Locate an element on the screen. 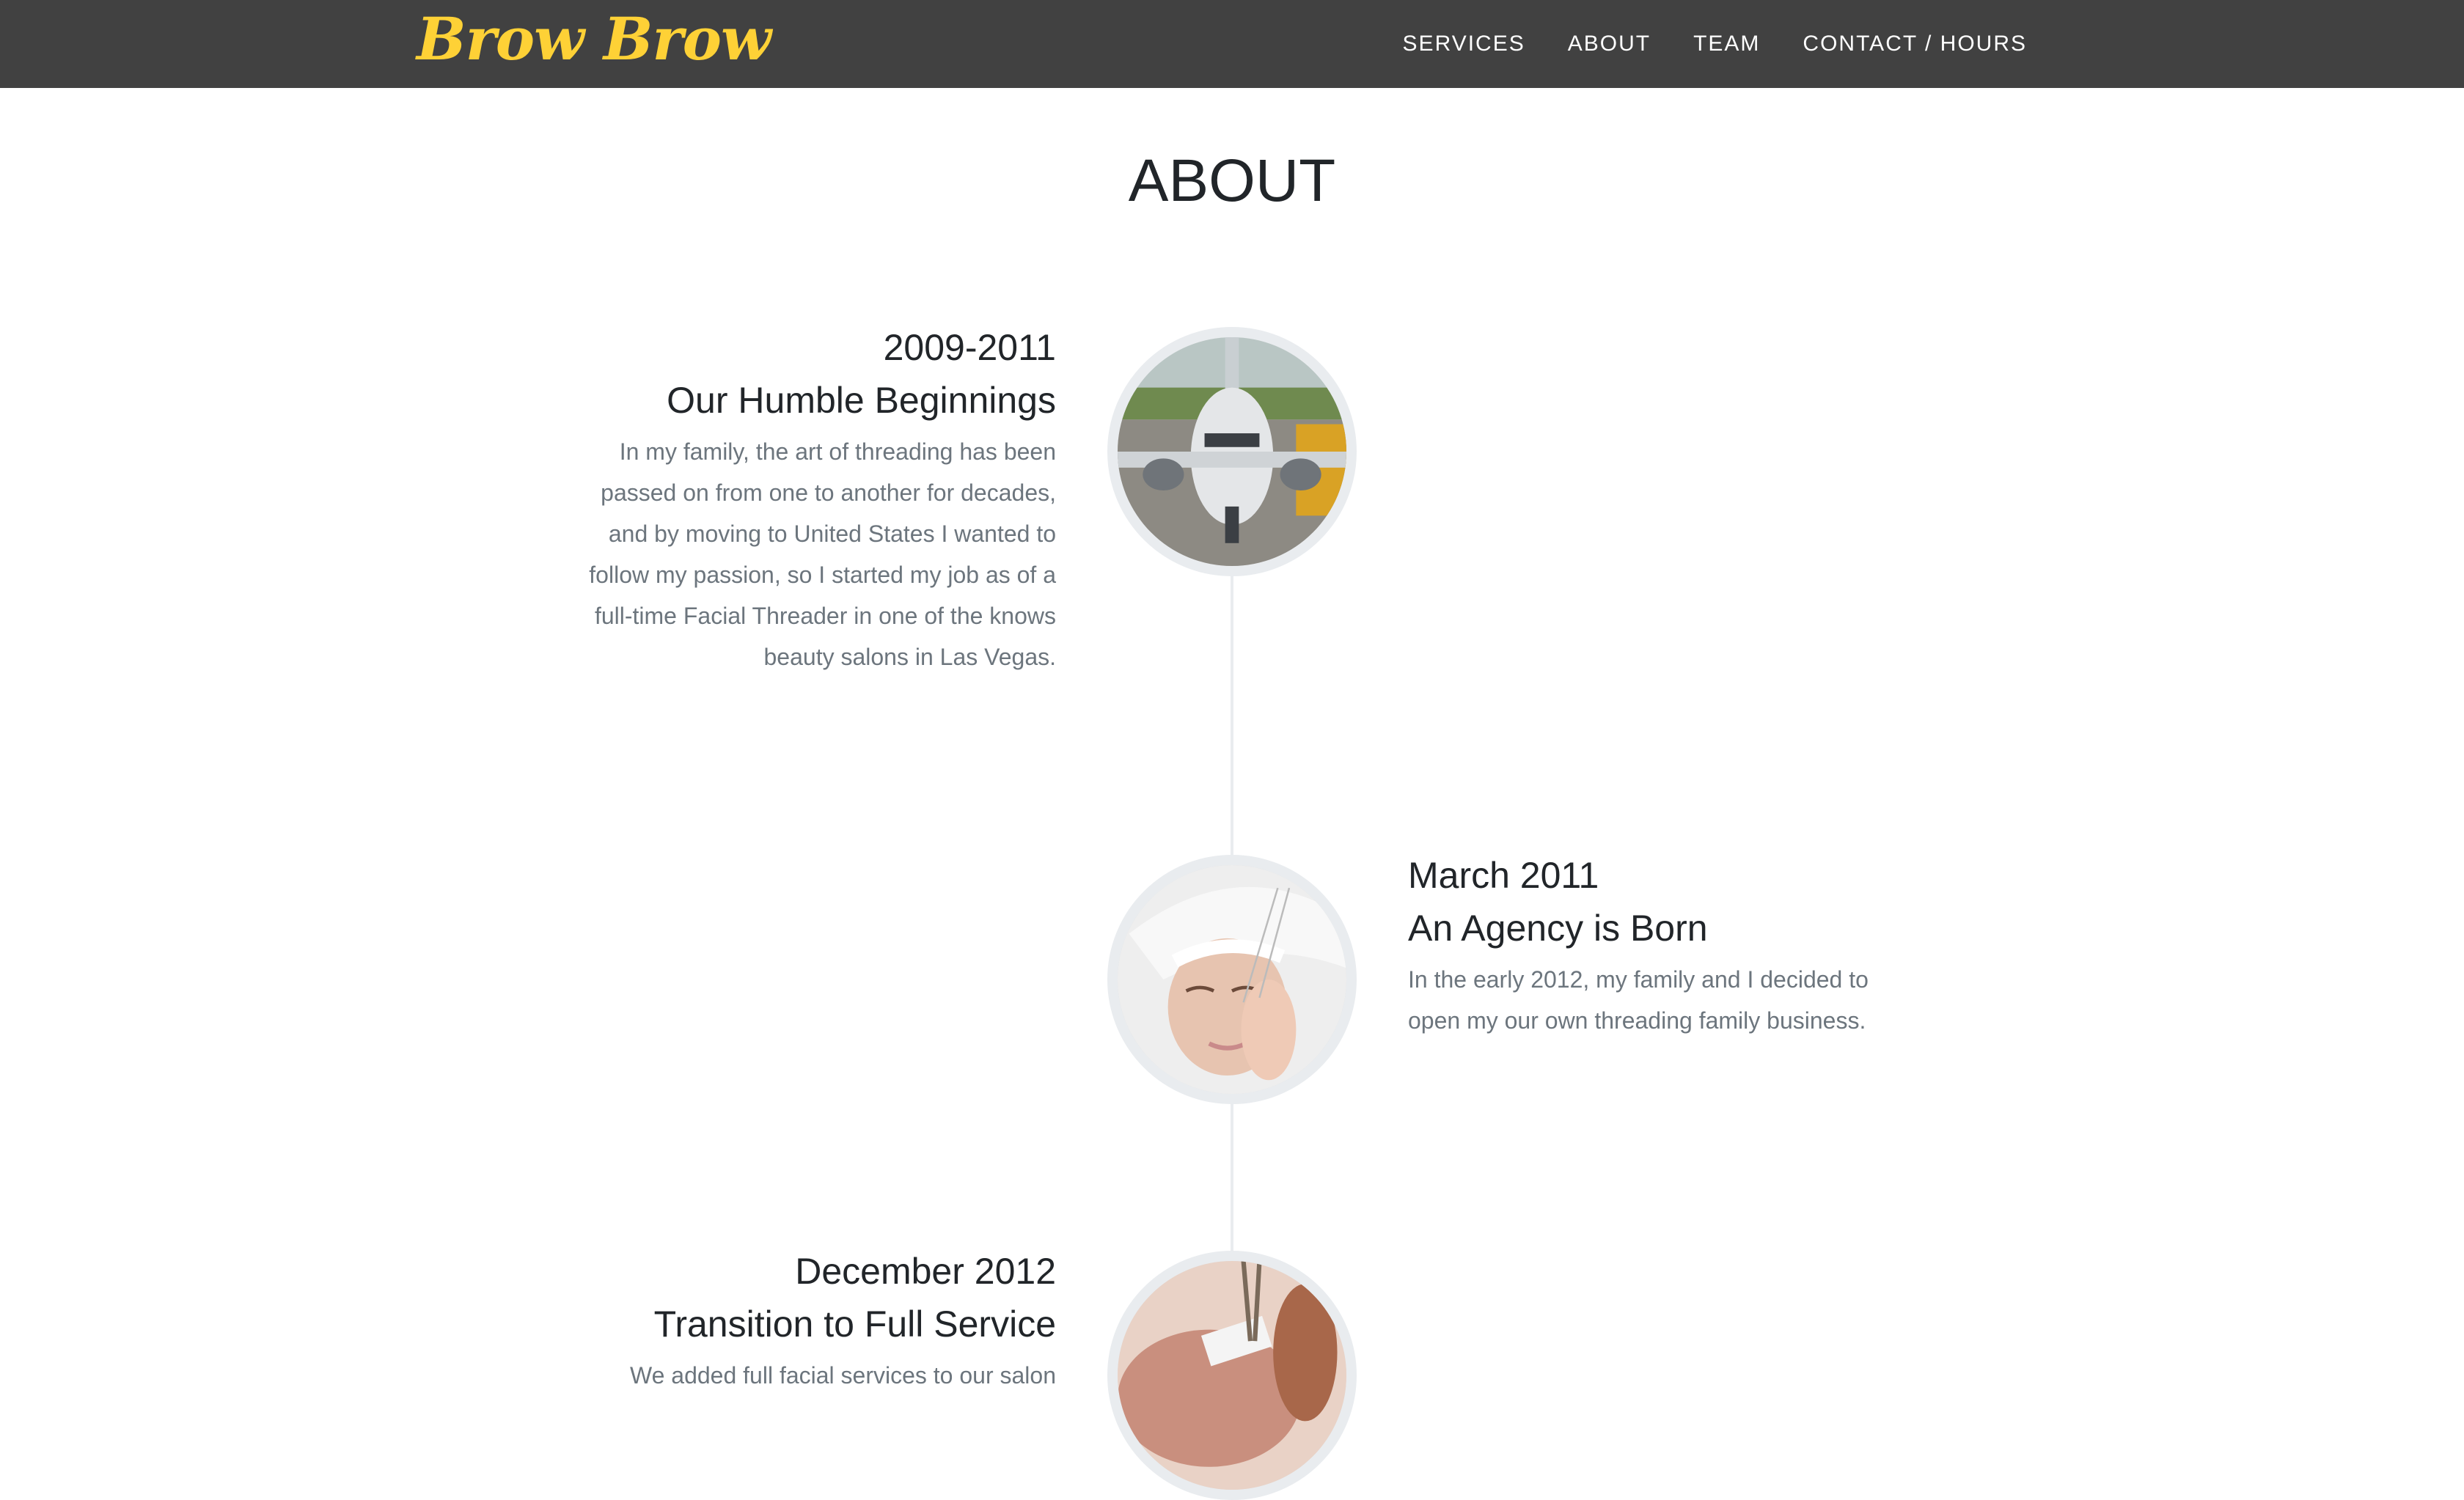  nav-link-contact-hours: CONTACT / HOURS is located at coordinates (1915, 44).